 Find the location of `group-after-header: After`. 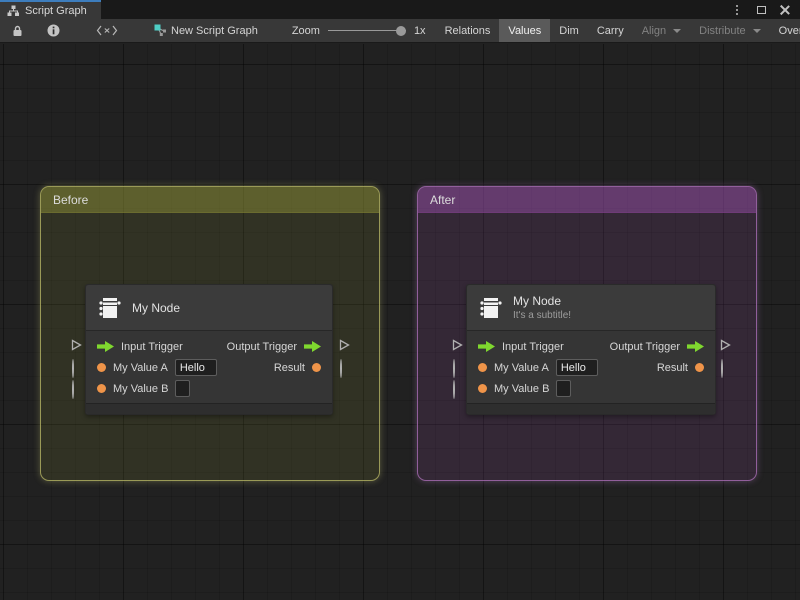

group-after-header: After is located at coordinates (587, 200).